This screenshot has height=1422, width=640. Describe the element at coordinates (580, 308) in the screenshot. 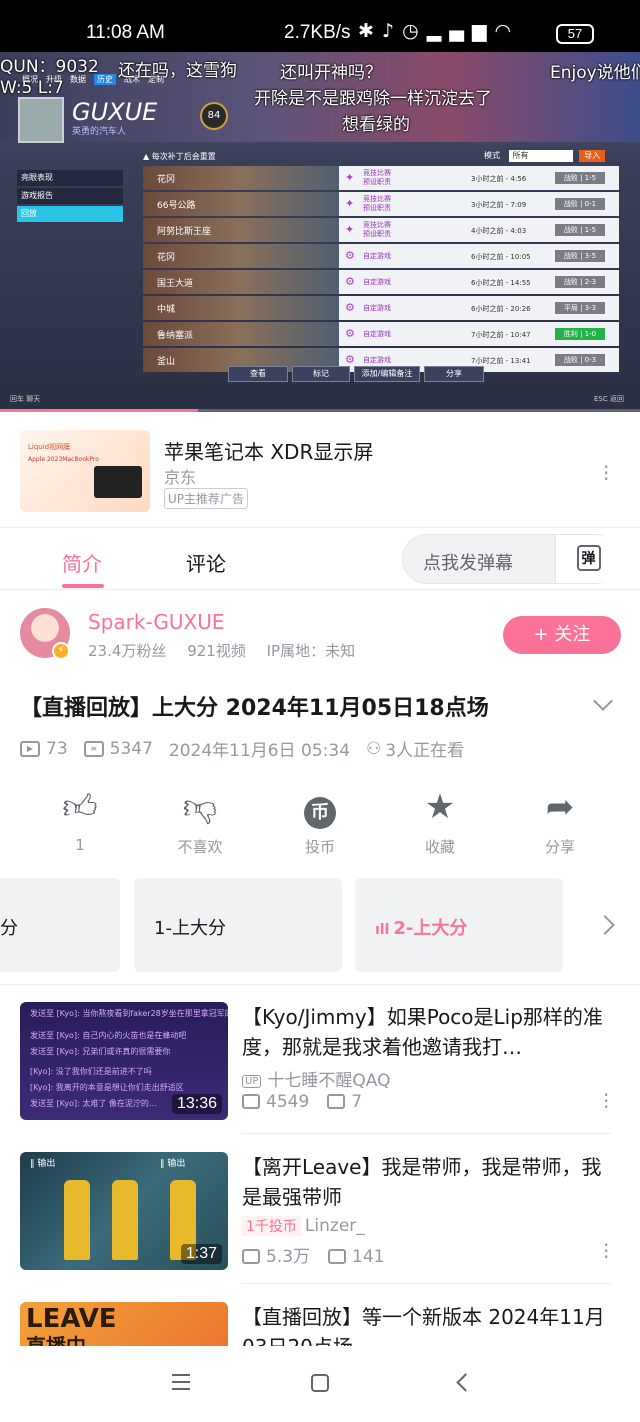

I see `match-result: 平局 | 3-3` at that location.